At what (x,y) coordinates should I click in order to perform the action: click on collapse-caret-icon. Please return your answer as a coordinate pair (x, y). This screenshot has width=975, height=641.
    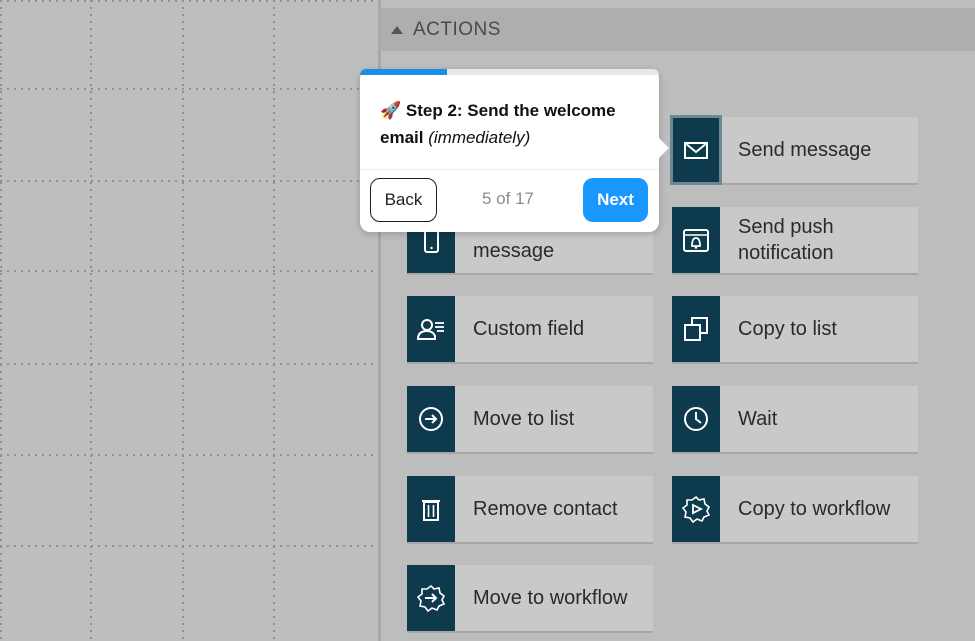
    Looking at the image, I should click on (397, 29).